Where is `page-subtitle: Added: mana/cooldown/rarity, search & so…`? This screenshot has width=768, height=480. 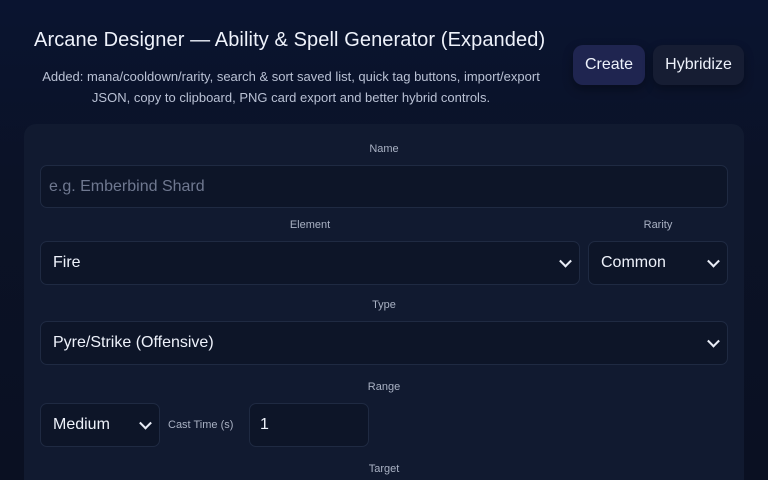 page-subtitle: Added: mana/cooldown/rarity, search & so… is located at coordinates (291, 87).